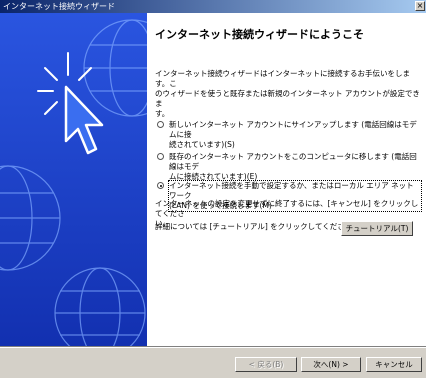  Describe the element at coordinates (213, 6) in the screenshot. I see `title-bar: インターネット接続ウィザード ×` at that location.